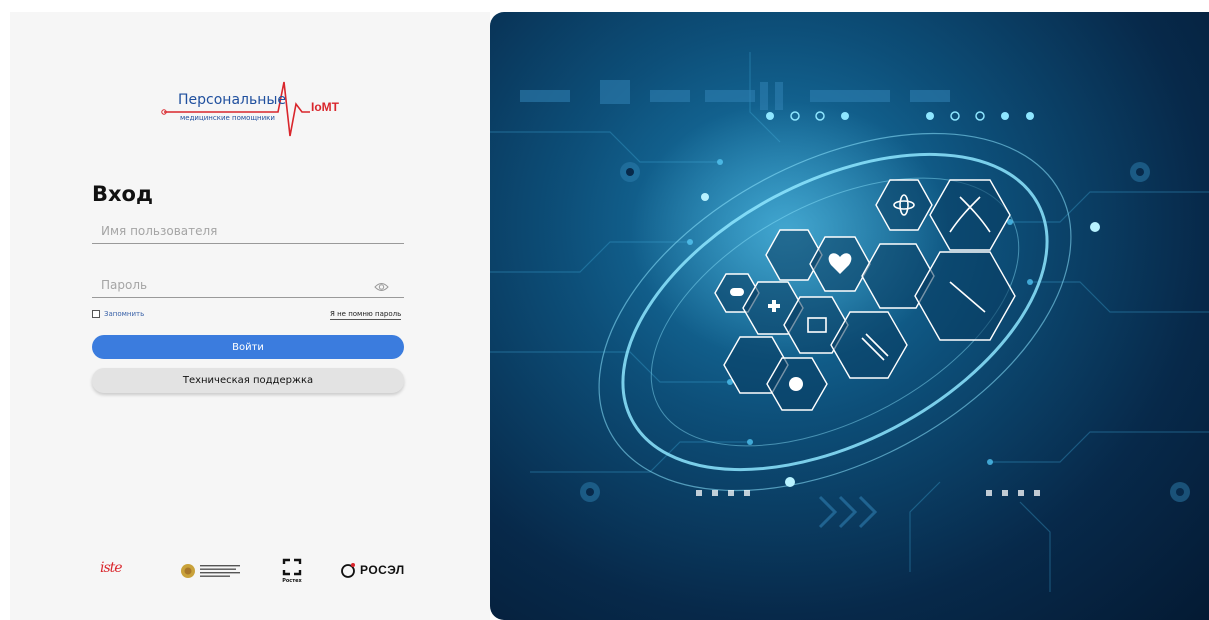 This screenshot has width=1209, height=620. I want to click on rostec-logo: Ростех, so click(292, 571).